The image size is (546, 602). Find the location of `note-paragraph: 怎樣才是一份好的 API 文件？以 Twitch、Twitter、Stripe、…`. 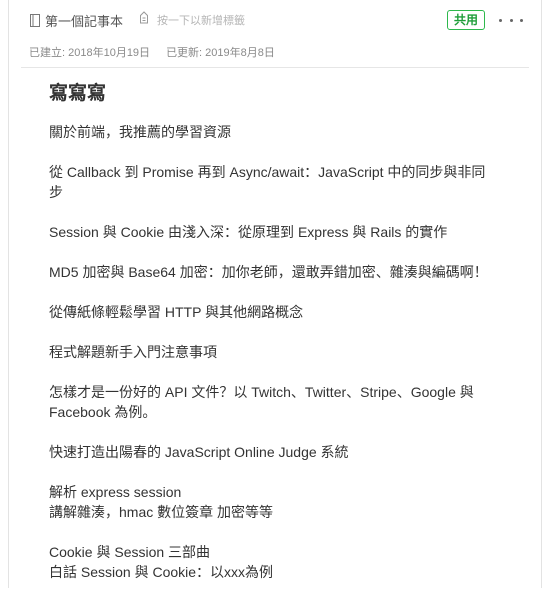

note-paragraph: 怎樣才是一份好的 API 文件？以 Twitch、Twitter、Stripe、… is located at coordinates (274, 402).